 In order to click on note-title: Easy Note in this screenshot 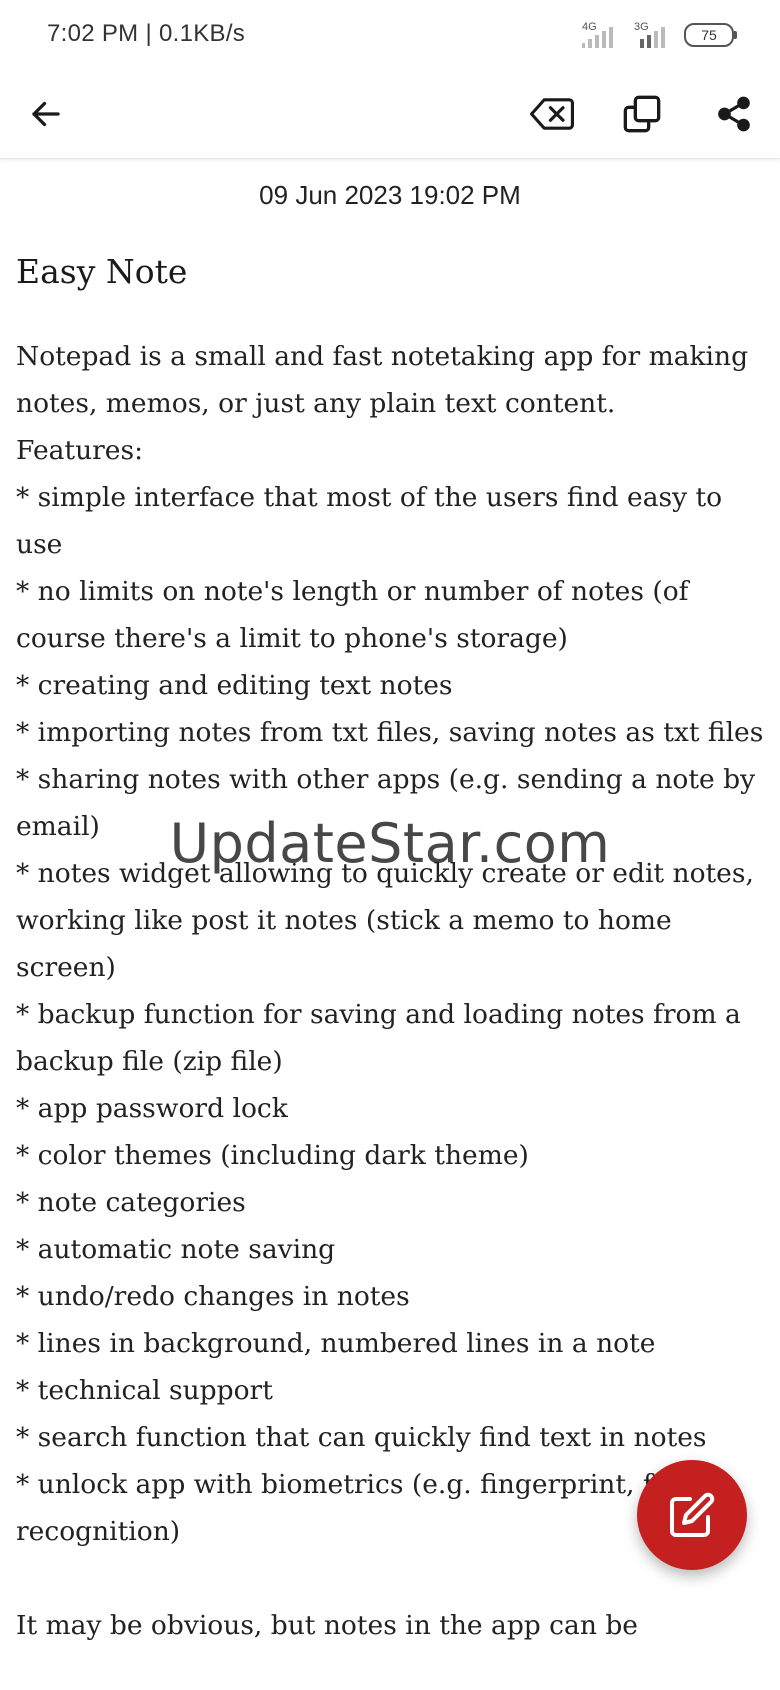, I will do `click(101, 271)`.